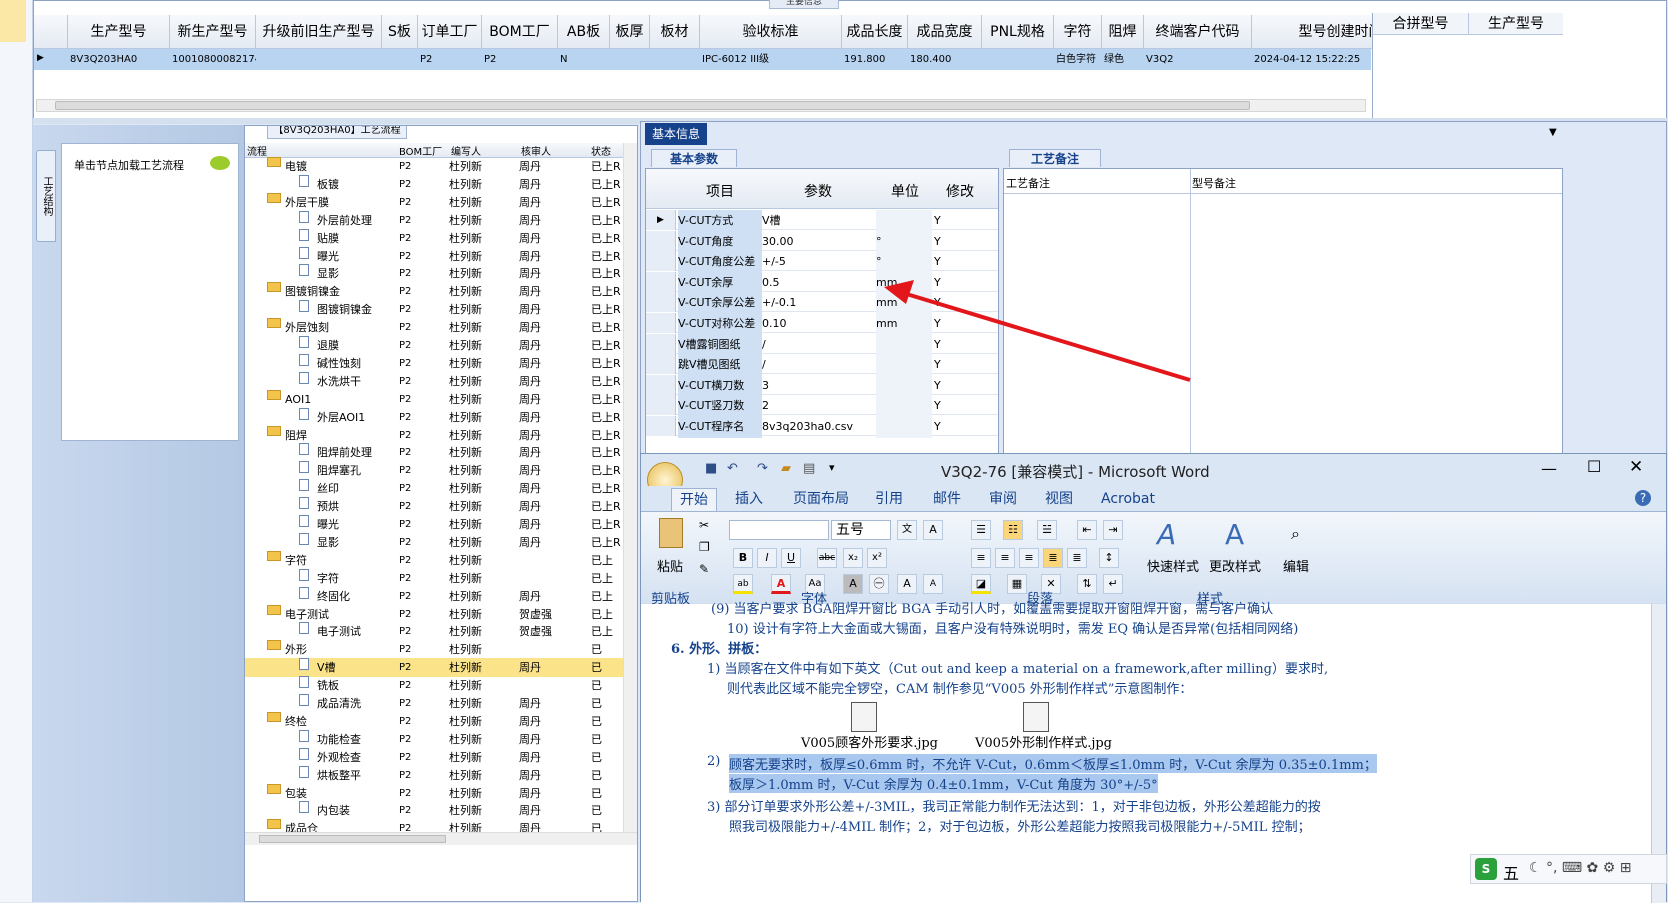 This screenshot has width=1668, height=903. I want to click on close-button: ✕, so click(1636, 467).